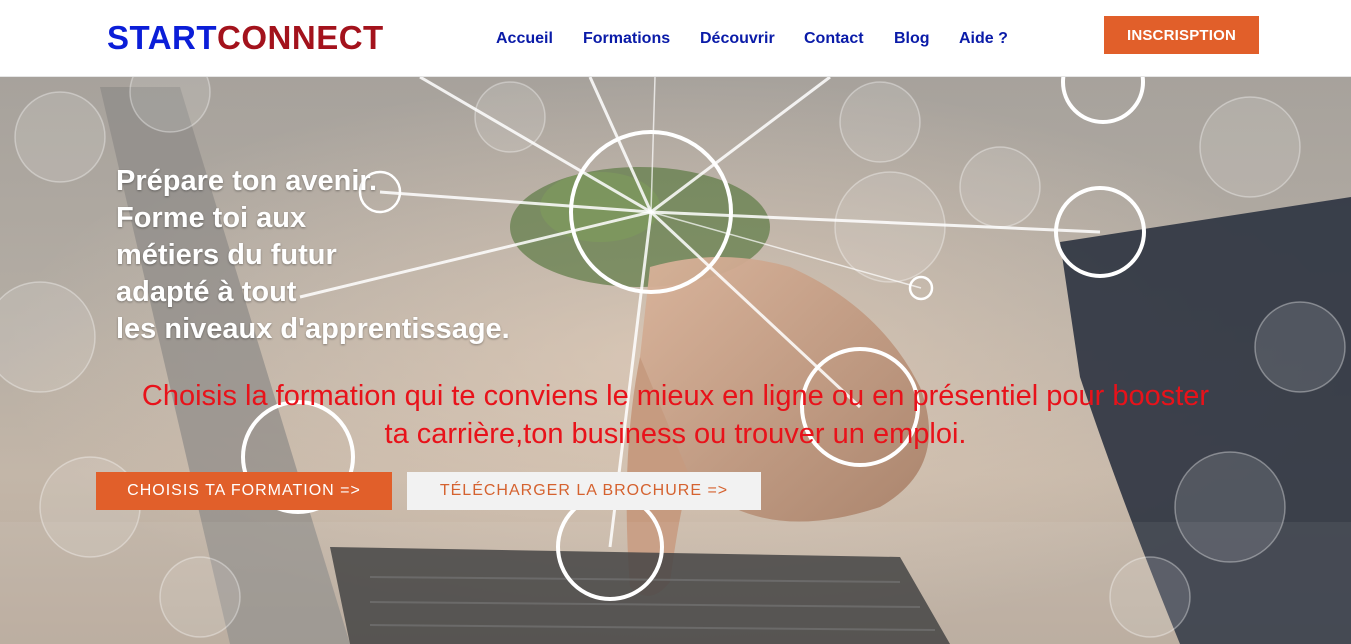 This screenshot has height=644, width=1351. I want to click on headline-line: les niveaux d'apprentissage., so click(313, 329).